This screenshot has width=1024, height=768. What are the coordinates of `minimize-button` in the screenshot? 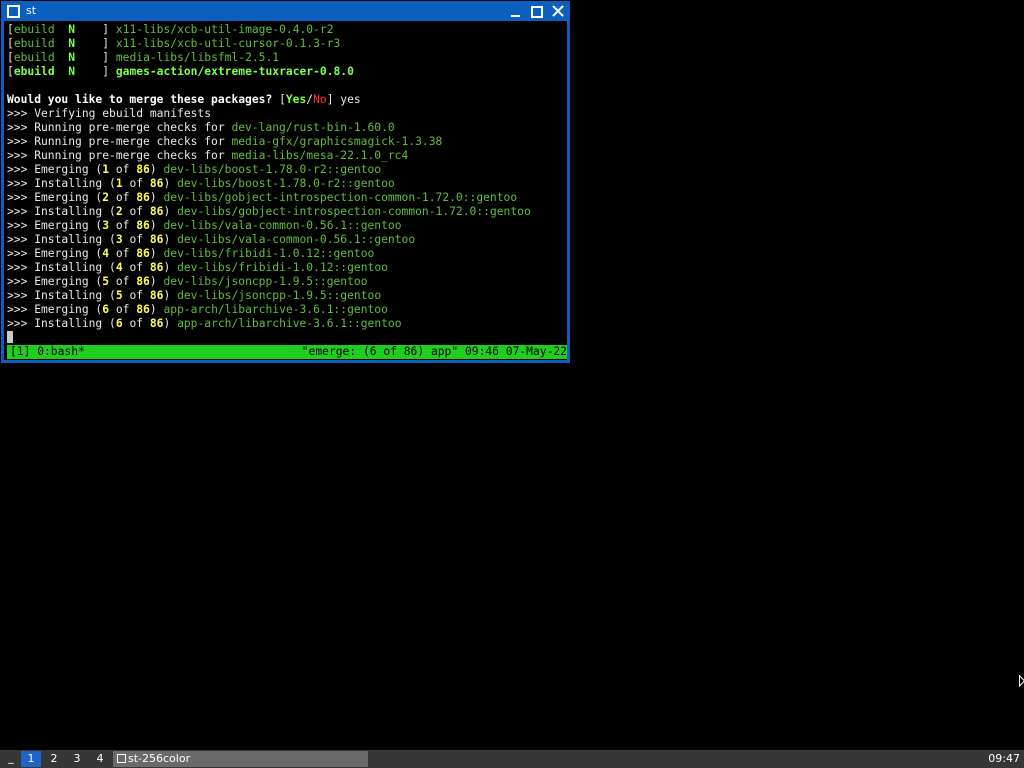 It's located at (516, 11).